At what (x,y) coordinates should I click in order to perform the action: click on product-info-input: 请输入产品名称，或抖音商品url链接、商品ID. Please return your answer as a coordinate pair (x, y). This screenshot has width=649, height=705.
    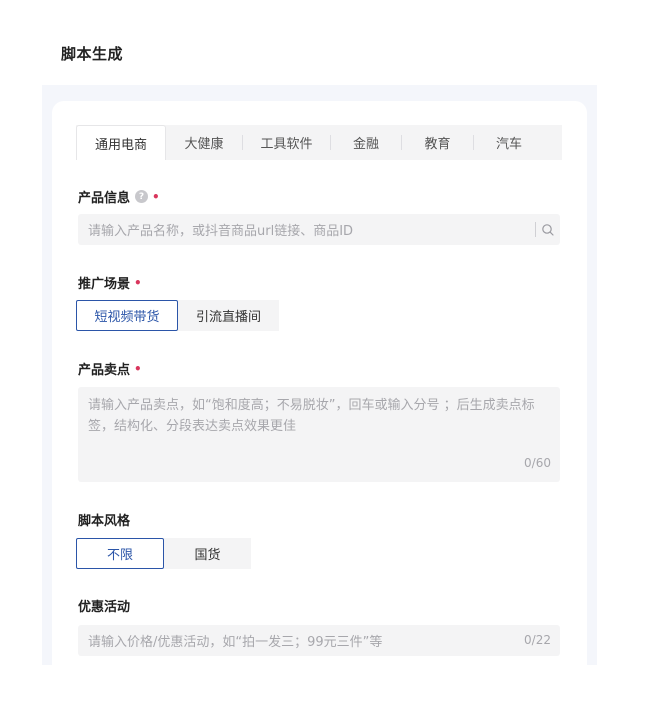
    Looking at the image, I should click on (319, 229).